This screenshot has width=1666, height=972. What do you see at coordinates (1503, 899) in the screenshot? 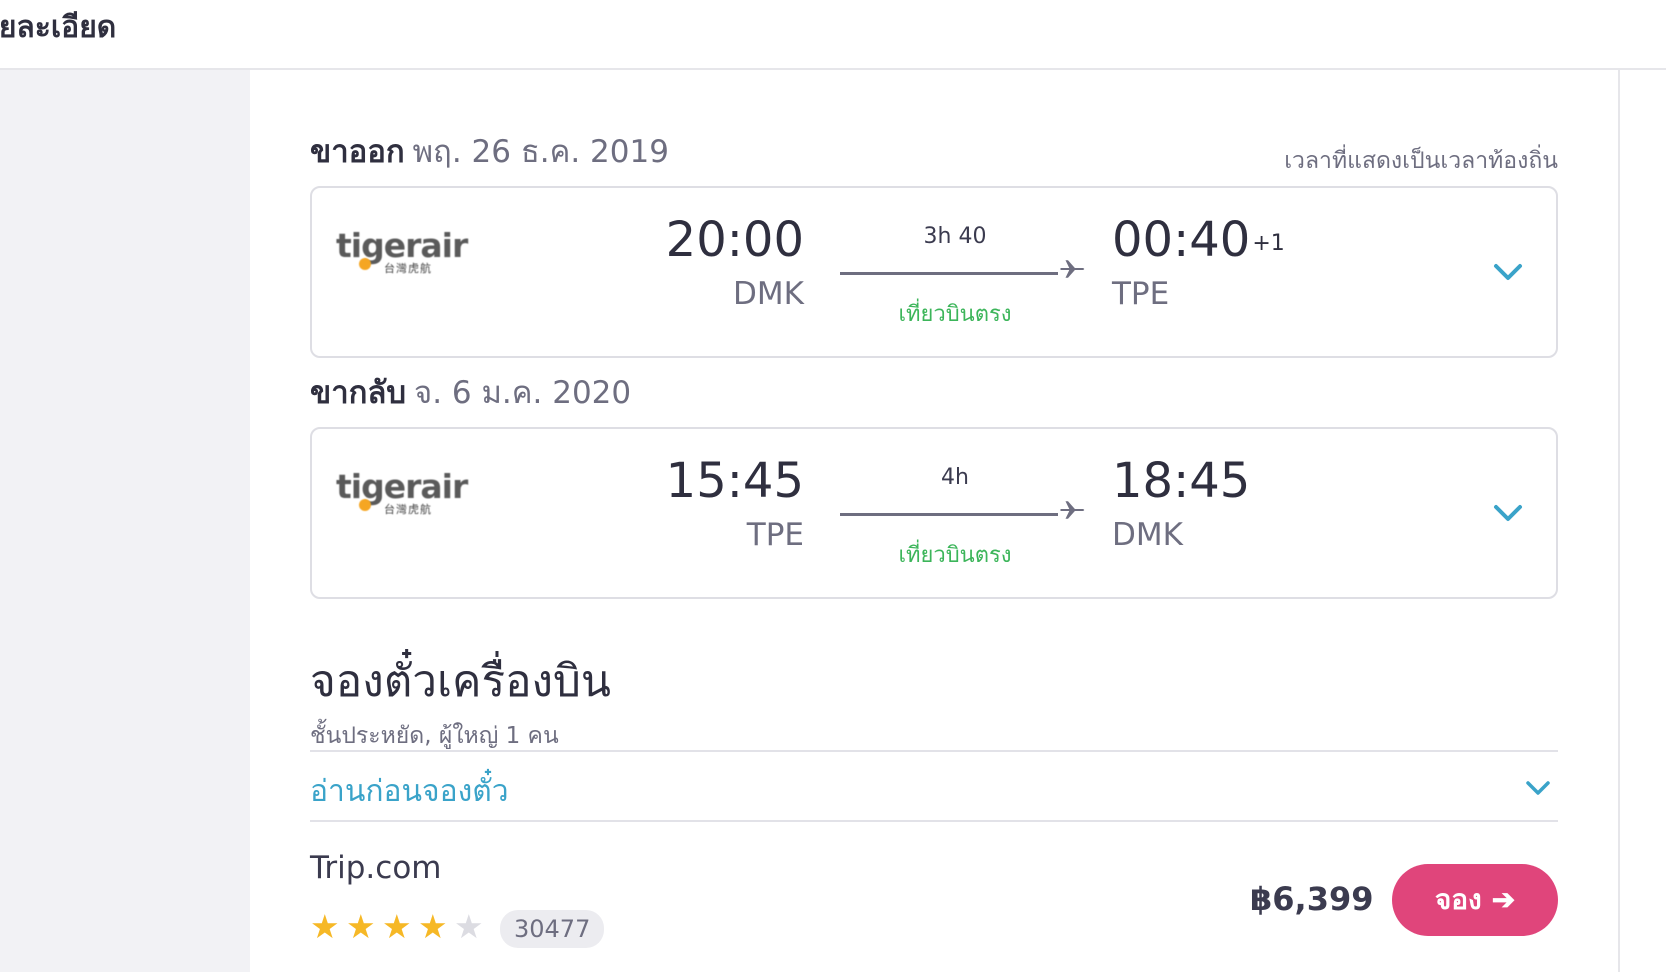
I see `arrow-right-icon: ➔` at bounding box center [1503, 899].